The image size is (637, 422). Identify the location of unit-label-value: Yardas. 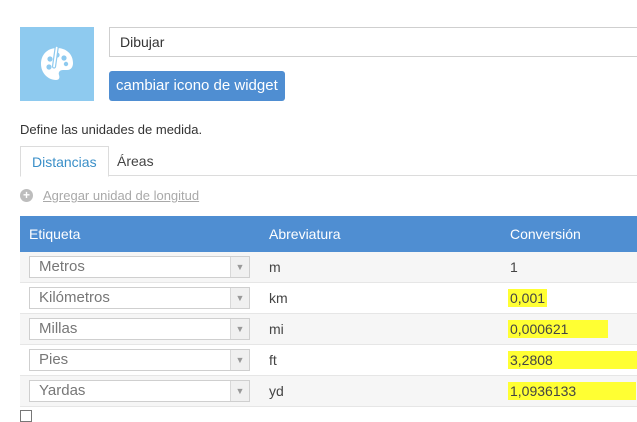
(62, 390).